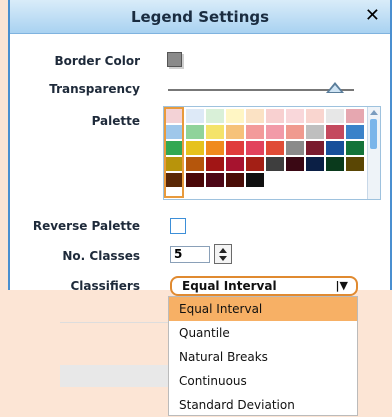  What do you see at coordinates (263, 405) in the screenshot?
I see `dropdown-option-standard-deviation: Standard Deviation` at bounding box center [263, 405].